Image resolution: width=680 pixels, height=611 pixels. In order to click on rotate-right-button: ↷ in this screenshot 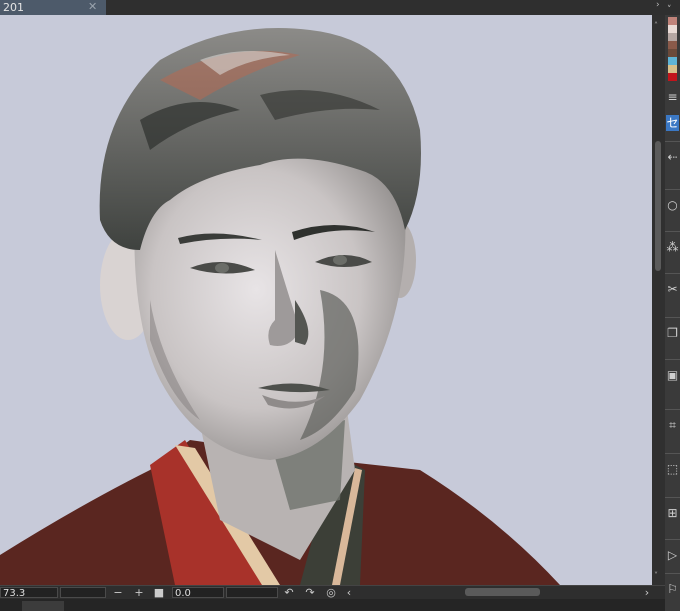, I will do `click(310, 592)`.